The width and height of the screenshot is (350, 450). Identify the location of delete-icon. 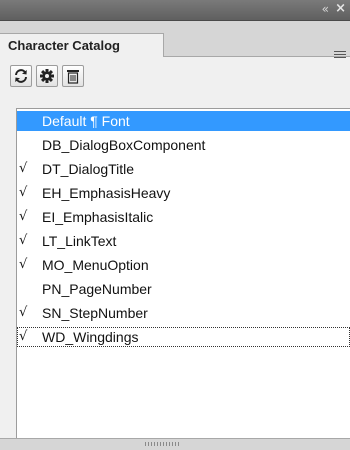
(73, 77).